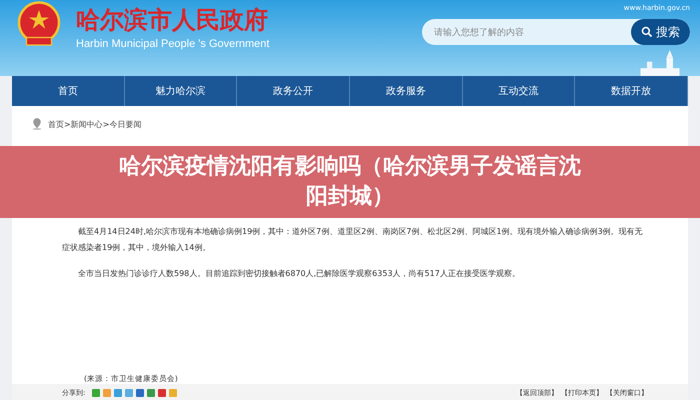 The height and width of the screenshot is (400, 700). I want to click on paragraph: 全市当日发热门诊诊疗人数598人。目前追踪到密切接触者6870人,已解除医学观察6353人，尚有517人正在接受医学观察。, so click(299, 274).